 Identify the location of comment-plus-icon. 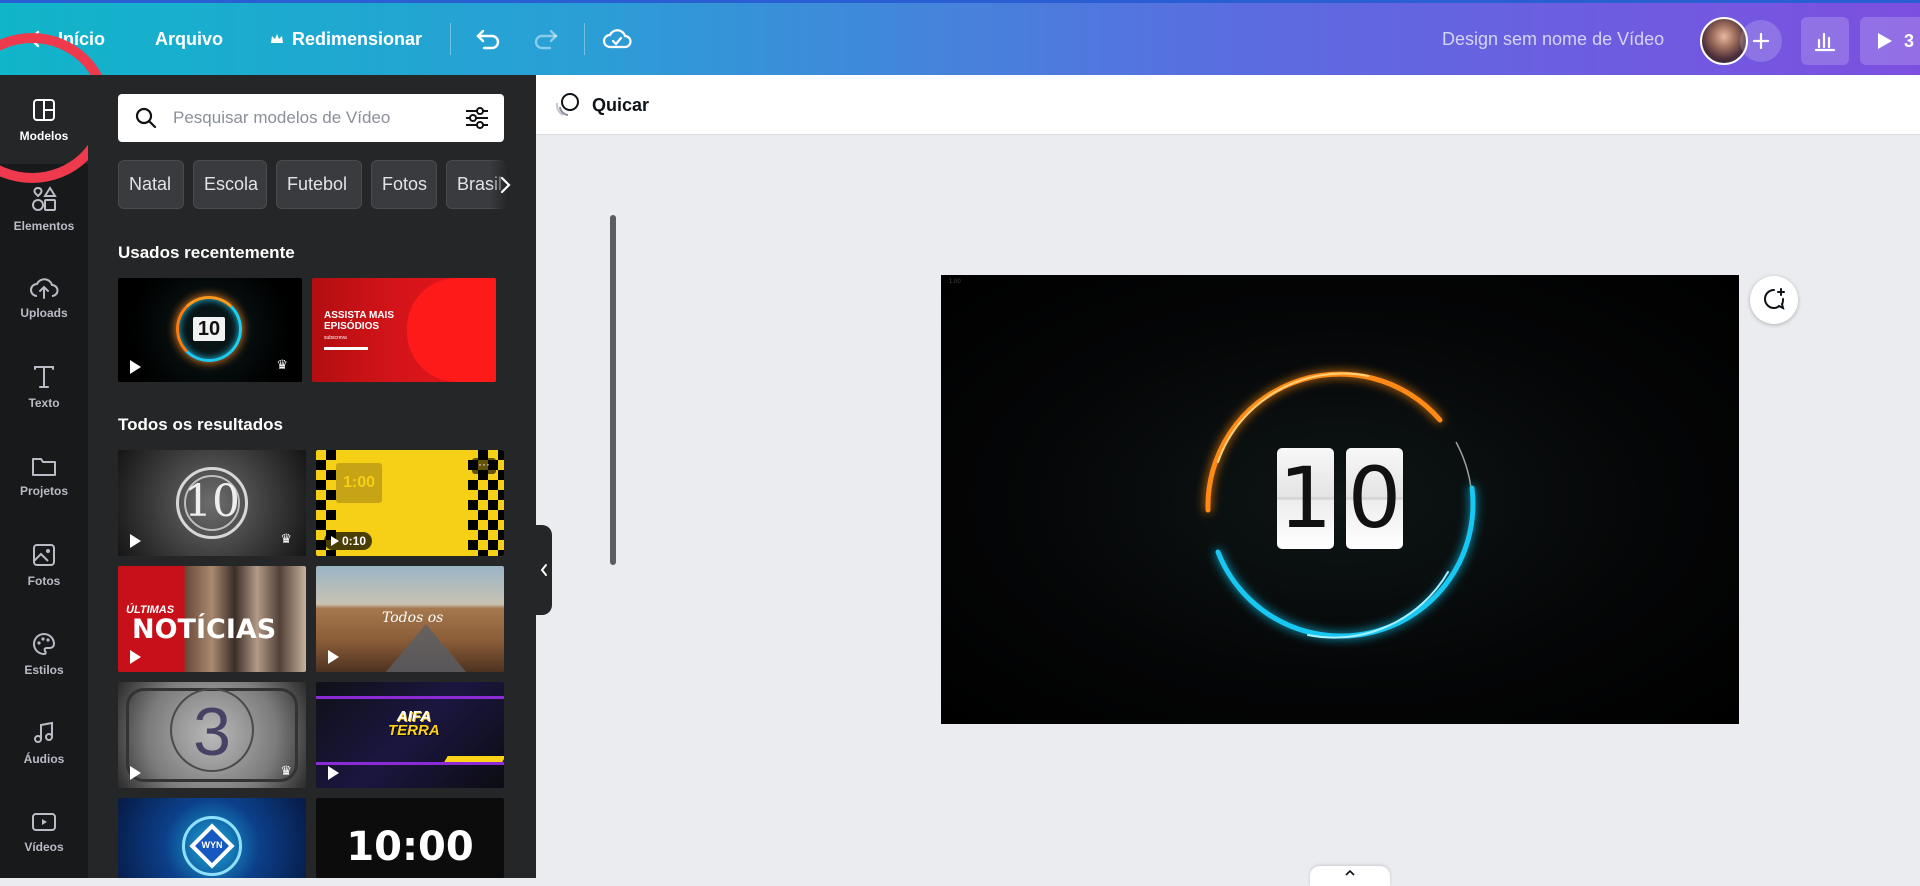
(1774, 299).